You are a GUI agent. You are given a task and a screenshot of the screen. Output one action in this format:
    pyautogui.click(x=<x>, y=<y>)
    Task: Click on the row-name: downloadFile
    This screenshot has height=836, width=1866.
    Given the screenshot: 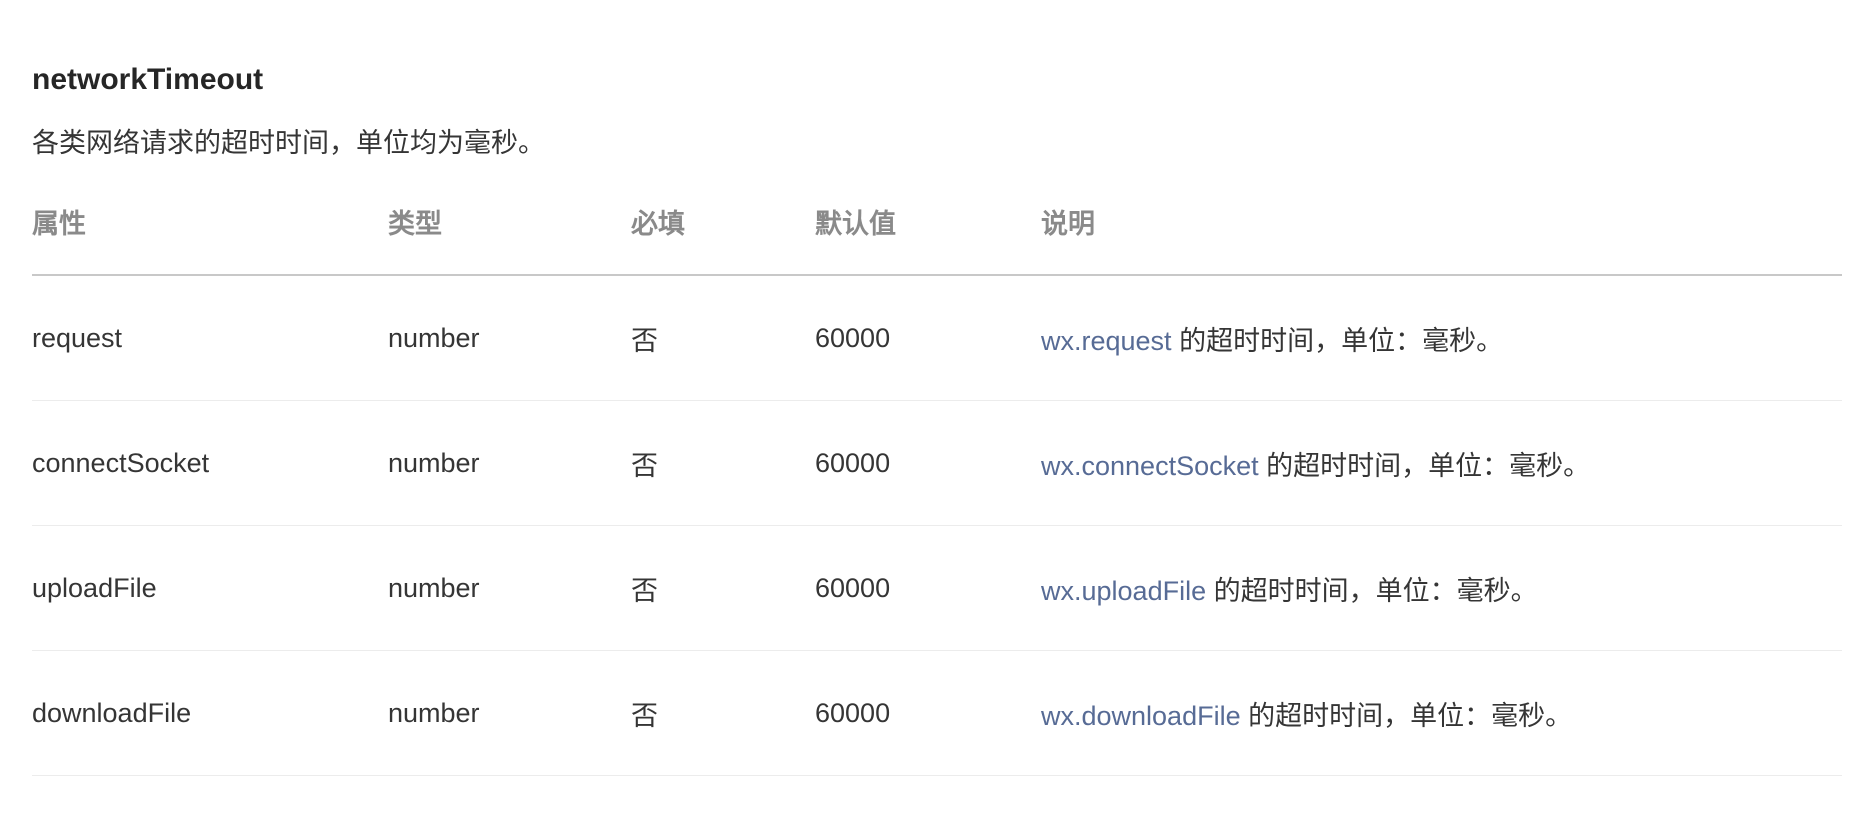 What is the action you would take?
    pyautogui.click(x=210, y=713)
    